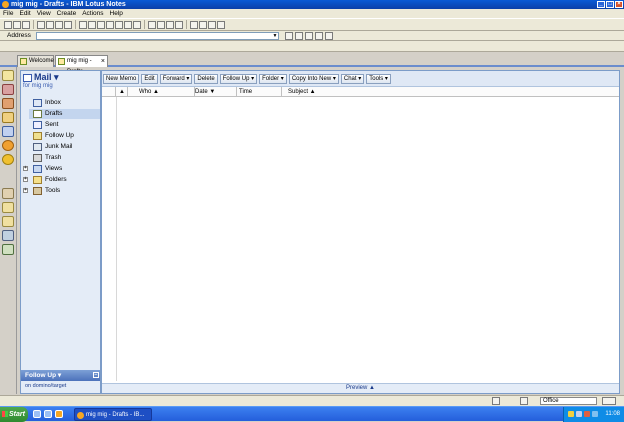 The image size is (624, 422). What do you see at coordinates (92, 13) in the screenshot?
I see `menu-actions: Actions` at bounding box center [92, 13].